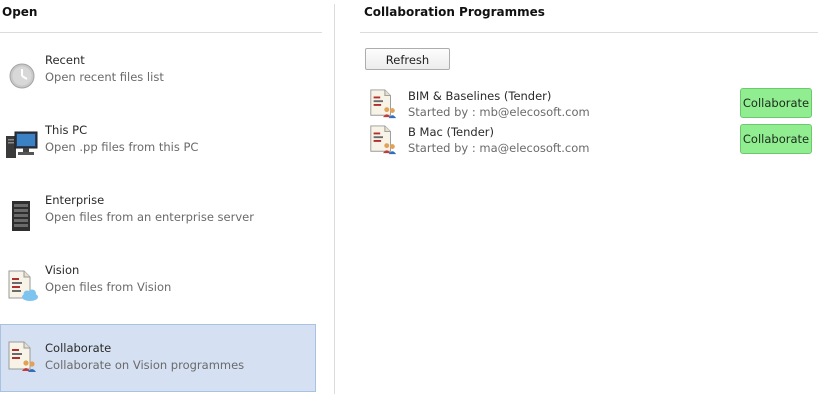  What do you see at coordinates (334, 199) in the screenshot?
I see `pane-divider` at bounding box center [334, 199].